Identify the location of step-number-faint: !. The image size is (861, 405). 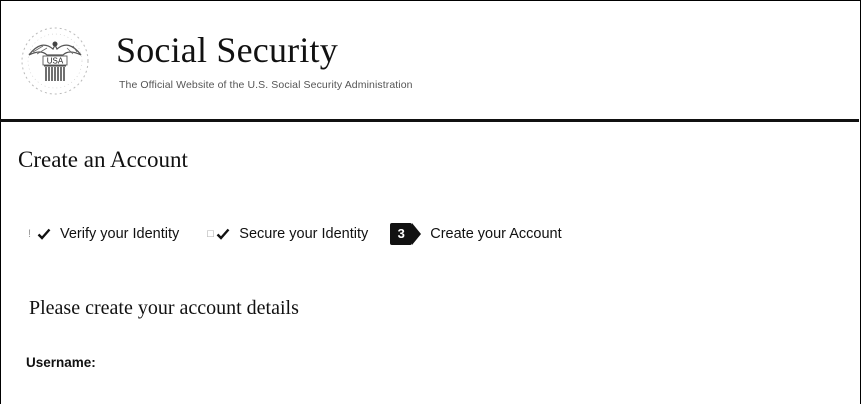
(30, 234).